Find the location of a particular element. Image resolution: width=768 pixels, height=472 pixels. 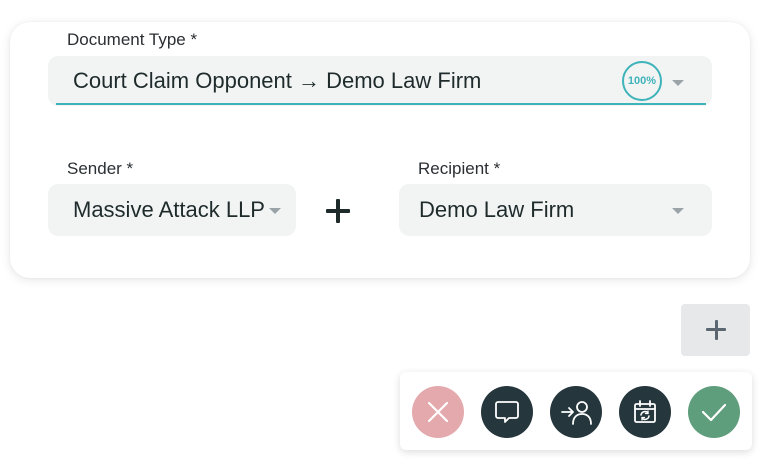

document-type-label: Document Type * is located at coordinates (132, 39).